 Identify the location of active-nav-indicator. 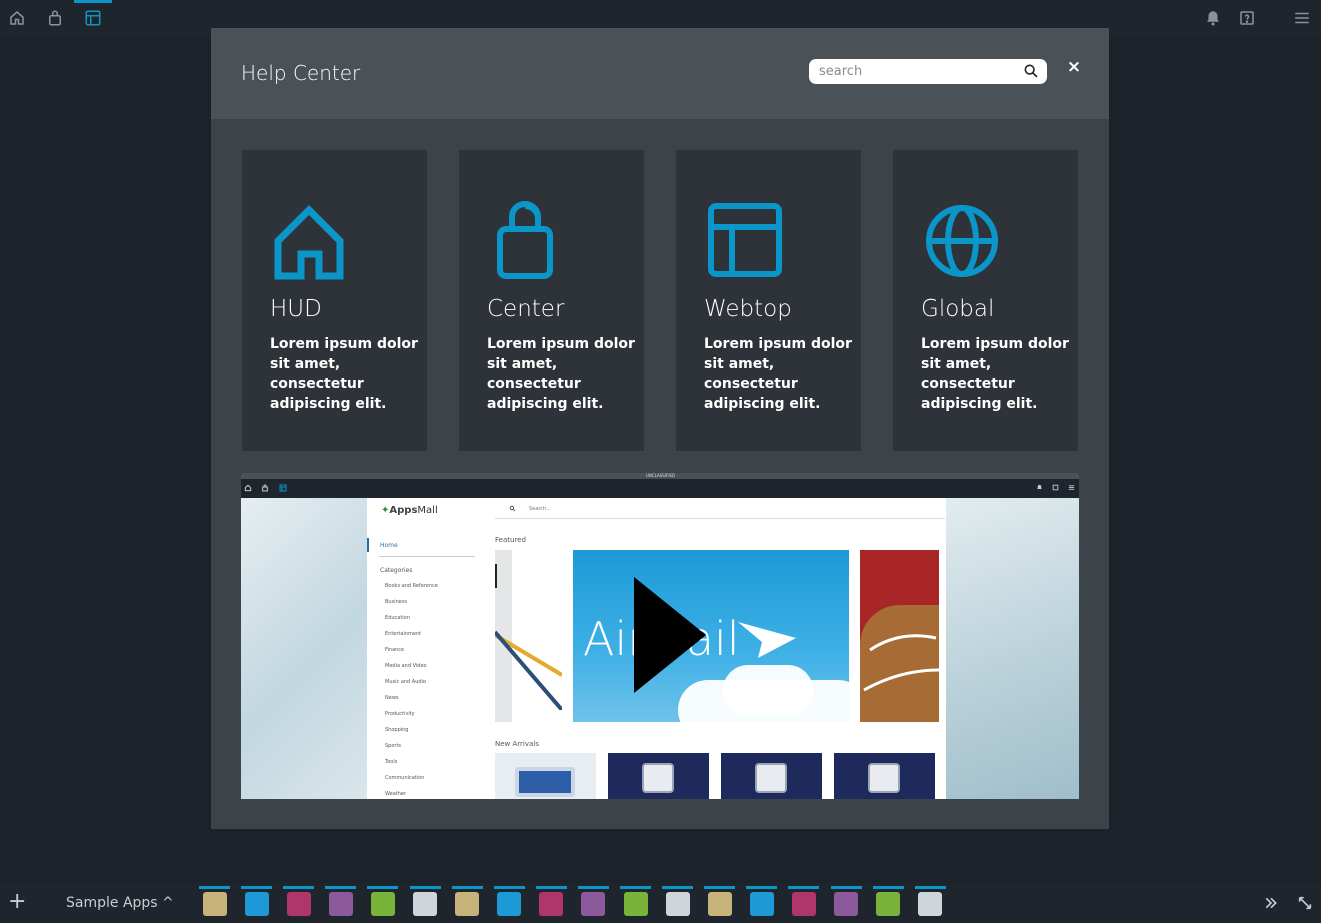
(368, 545).